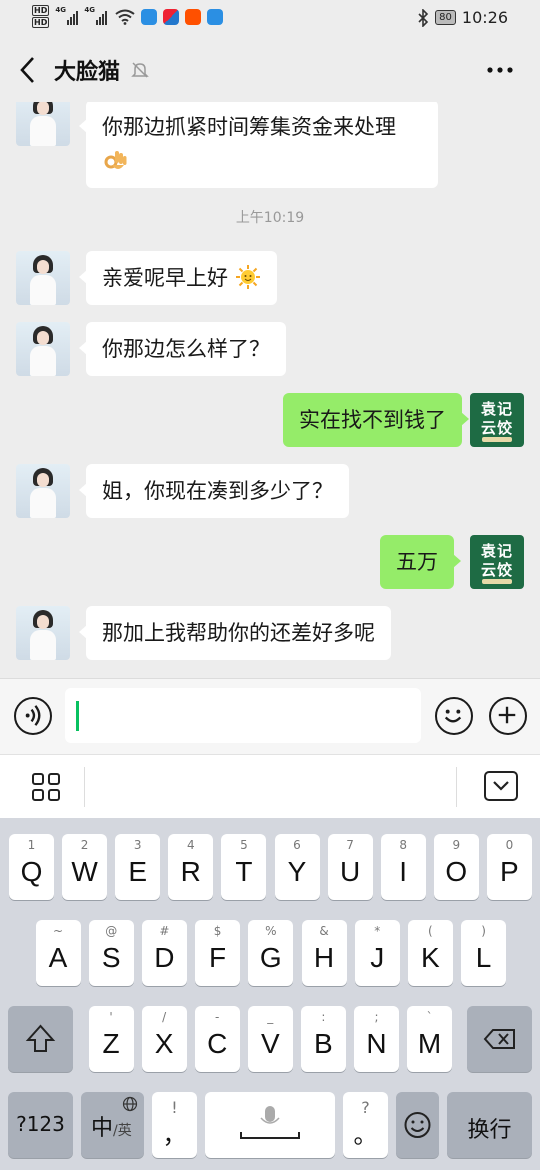  What do you see at coordinates (193, 16) in the screenshot?
I see `taobao-icon` at bounding box center [193, 16].